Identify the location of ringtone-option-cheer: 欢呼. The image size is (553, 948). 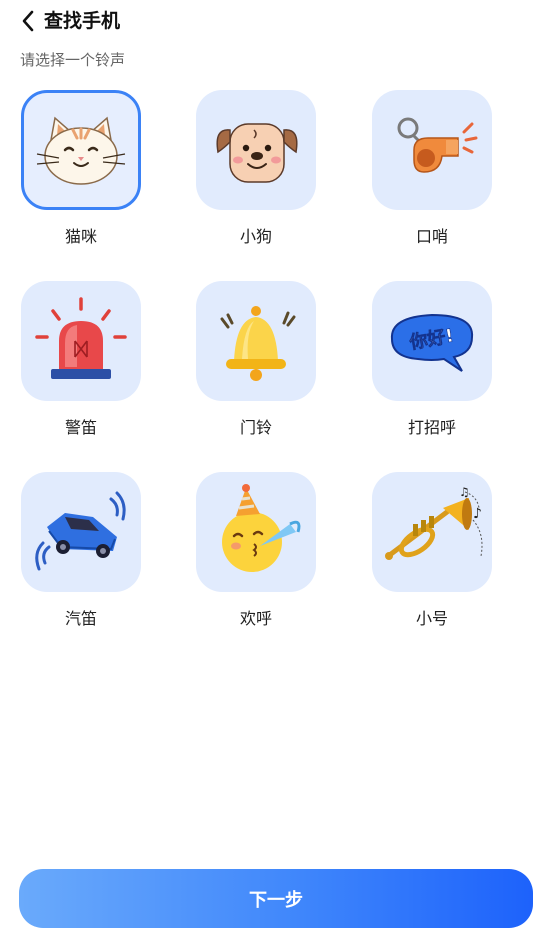
(255, 557).